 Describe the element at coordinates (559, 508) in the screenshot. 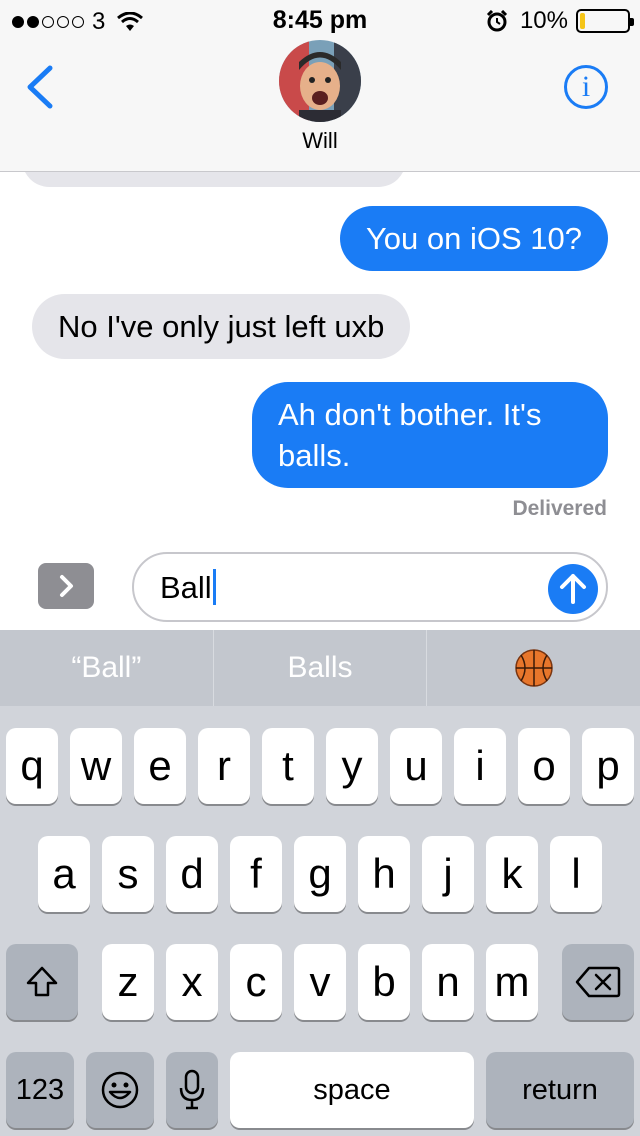

I see `delivery-status: Delivered` at that location.